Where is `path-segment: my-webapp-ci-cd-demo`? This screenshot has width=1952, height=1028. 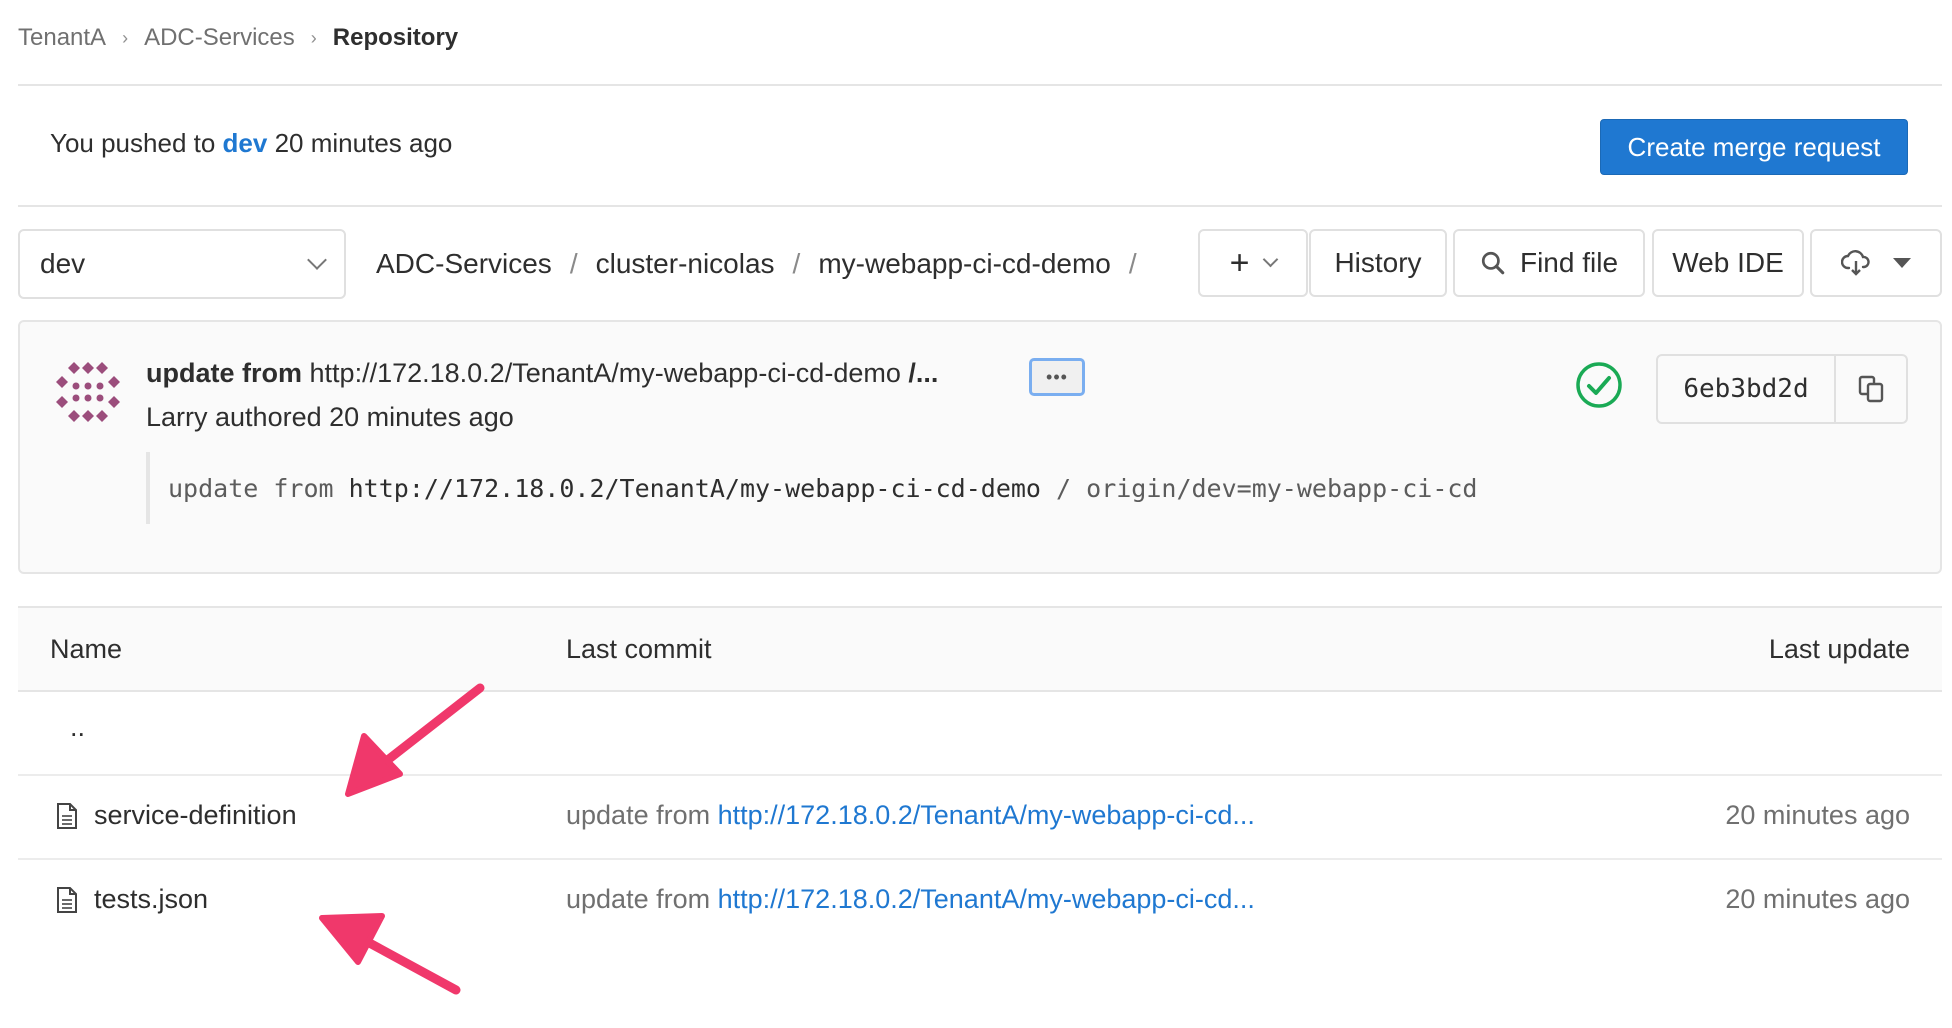
path-segment: my-webapp-ci-cd-demo is located at coordinates (964, 264).